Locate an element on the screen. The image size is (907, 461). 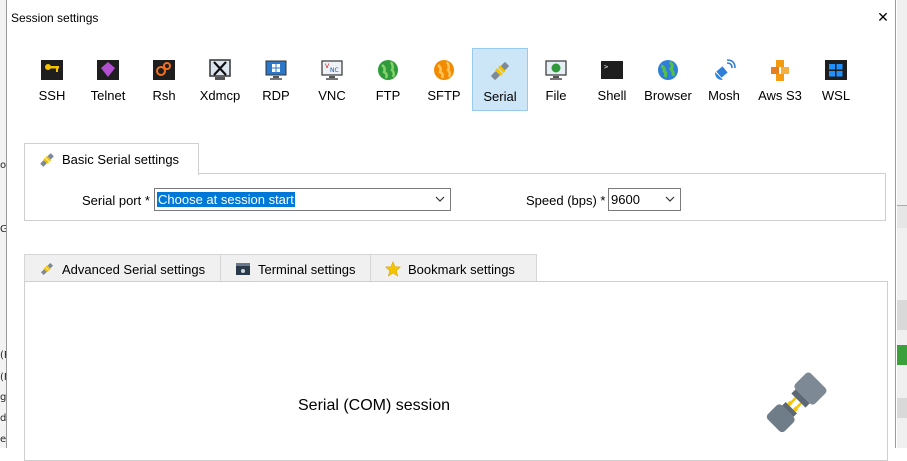
tab-bookmark-settings: Bookmark settings is located at coordinates (453, 268).